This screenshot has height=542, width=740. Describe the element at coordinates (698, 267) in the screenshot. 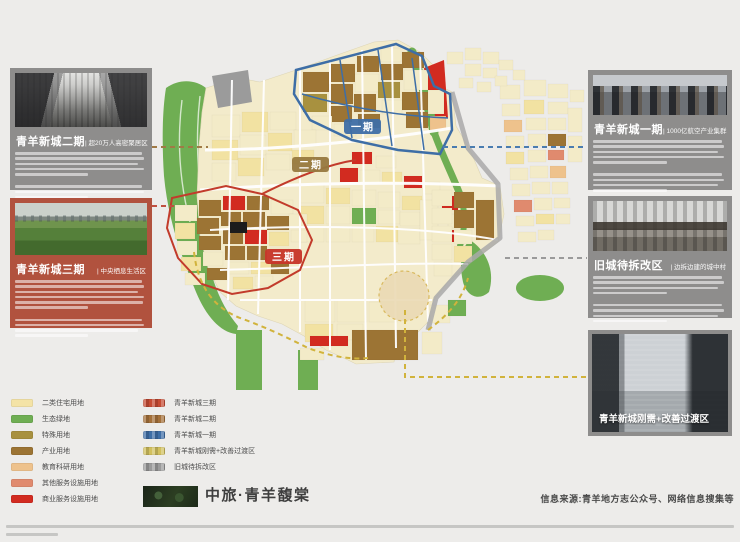

I see `callout-oldtown-subtitle: | 边拆边建的城中村` at that location.